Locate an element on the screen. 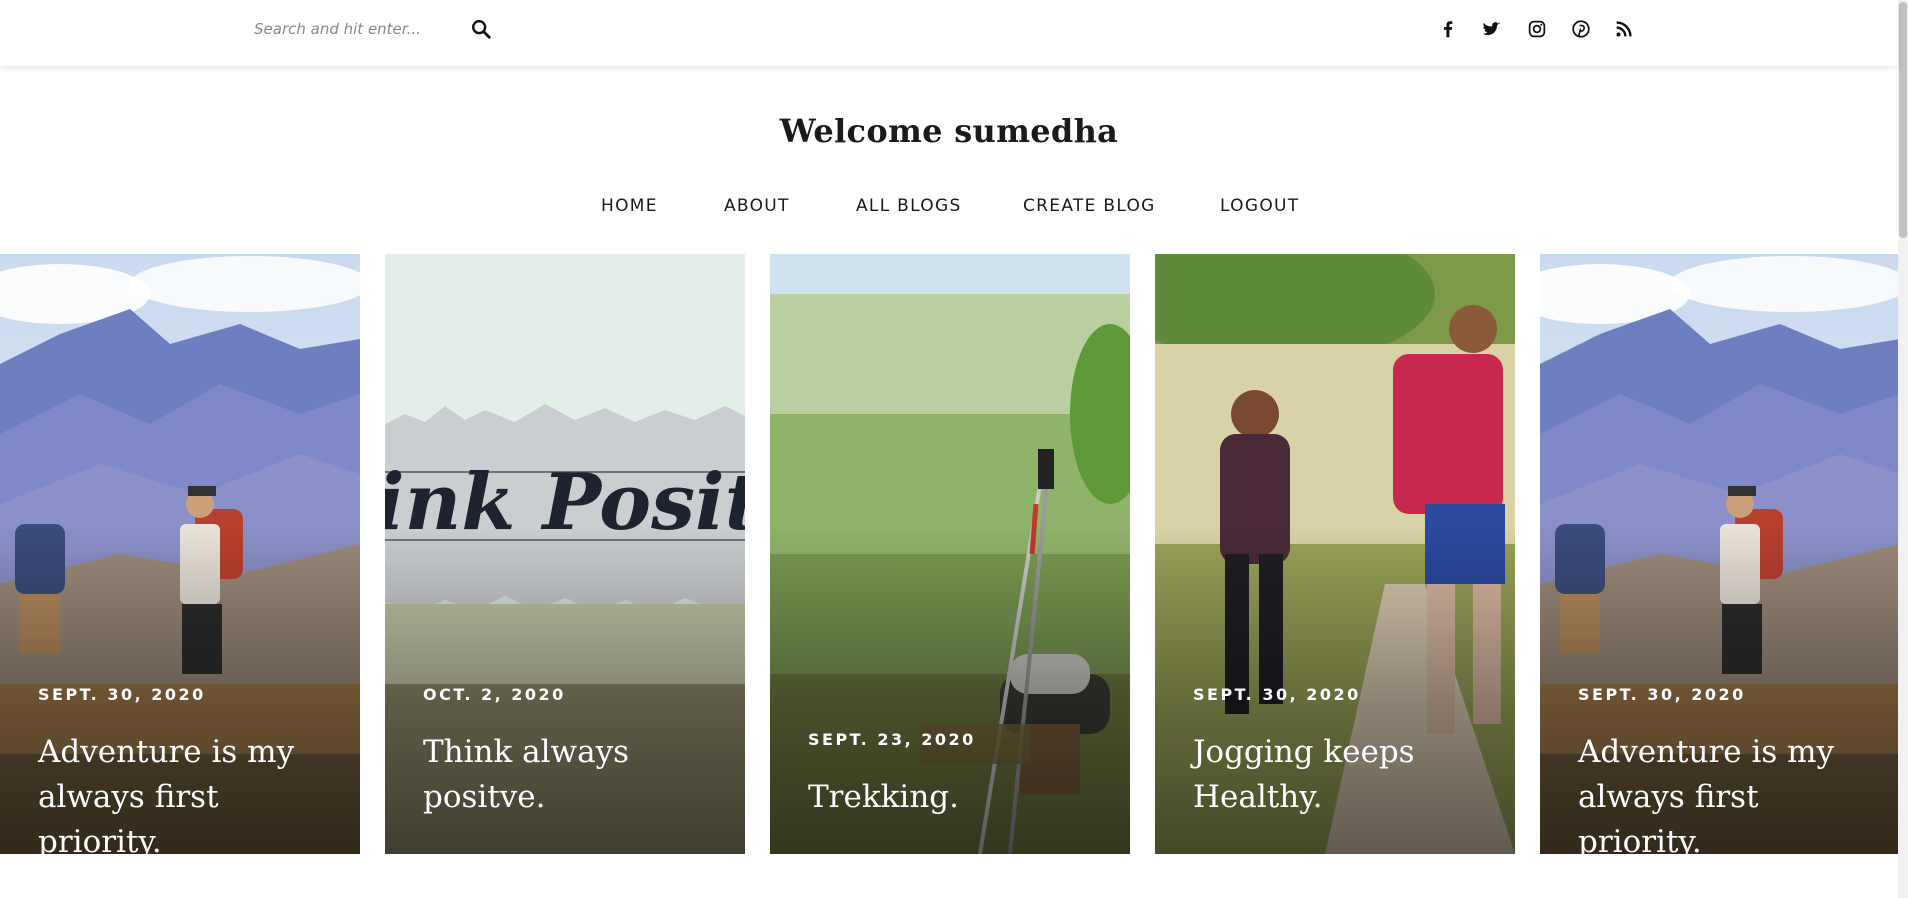  post-date: SEPT. 23, 2020 is located at coordinates (892, 739).